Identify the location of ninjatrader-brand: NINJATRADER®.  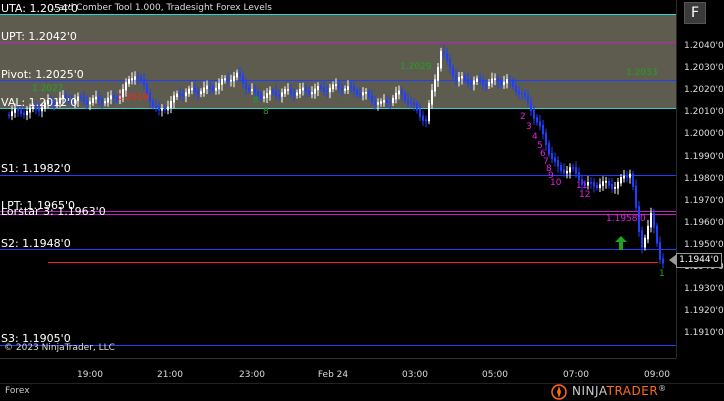
(619, 391).